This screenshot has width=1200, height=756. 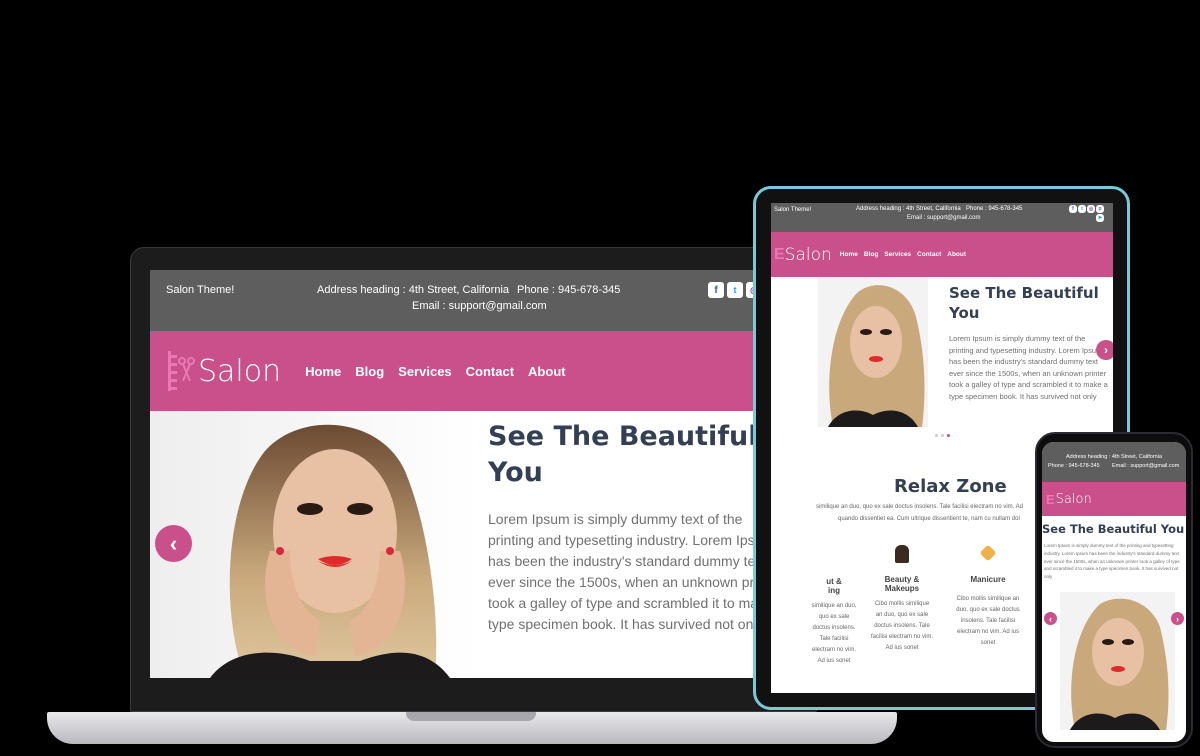 What do you see at coordinates (834, 590) in the screenshot?
I see `service-title-line2: ing` at bounding box center [834, 590].